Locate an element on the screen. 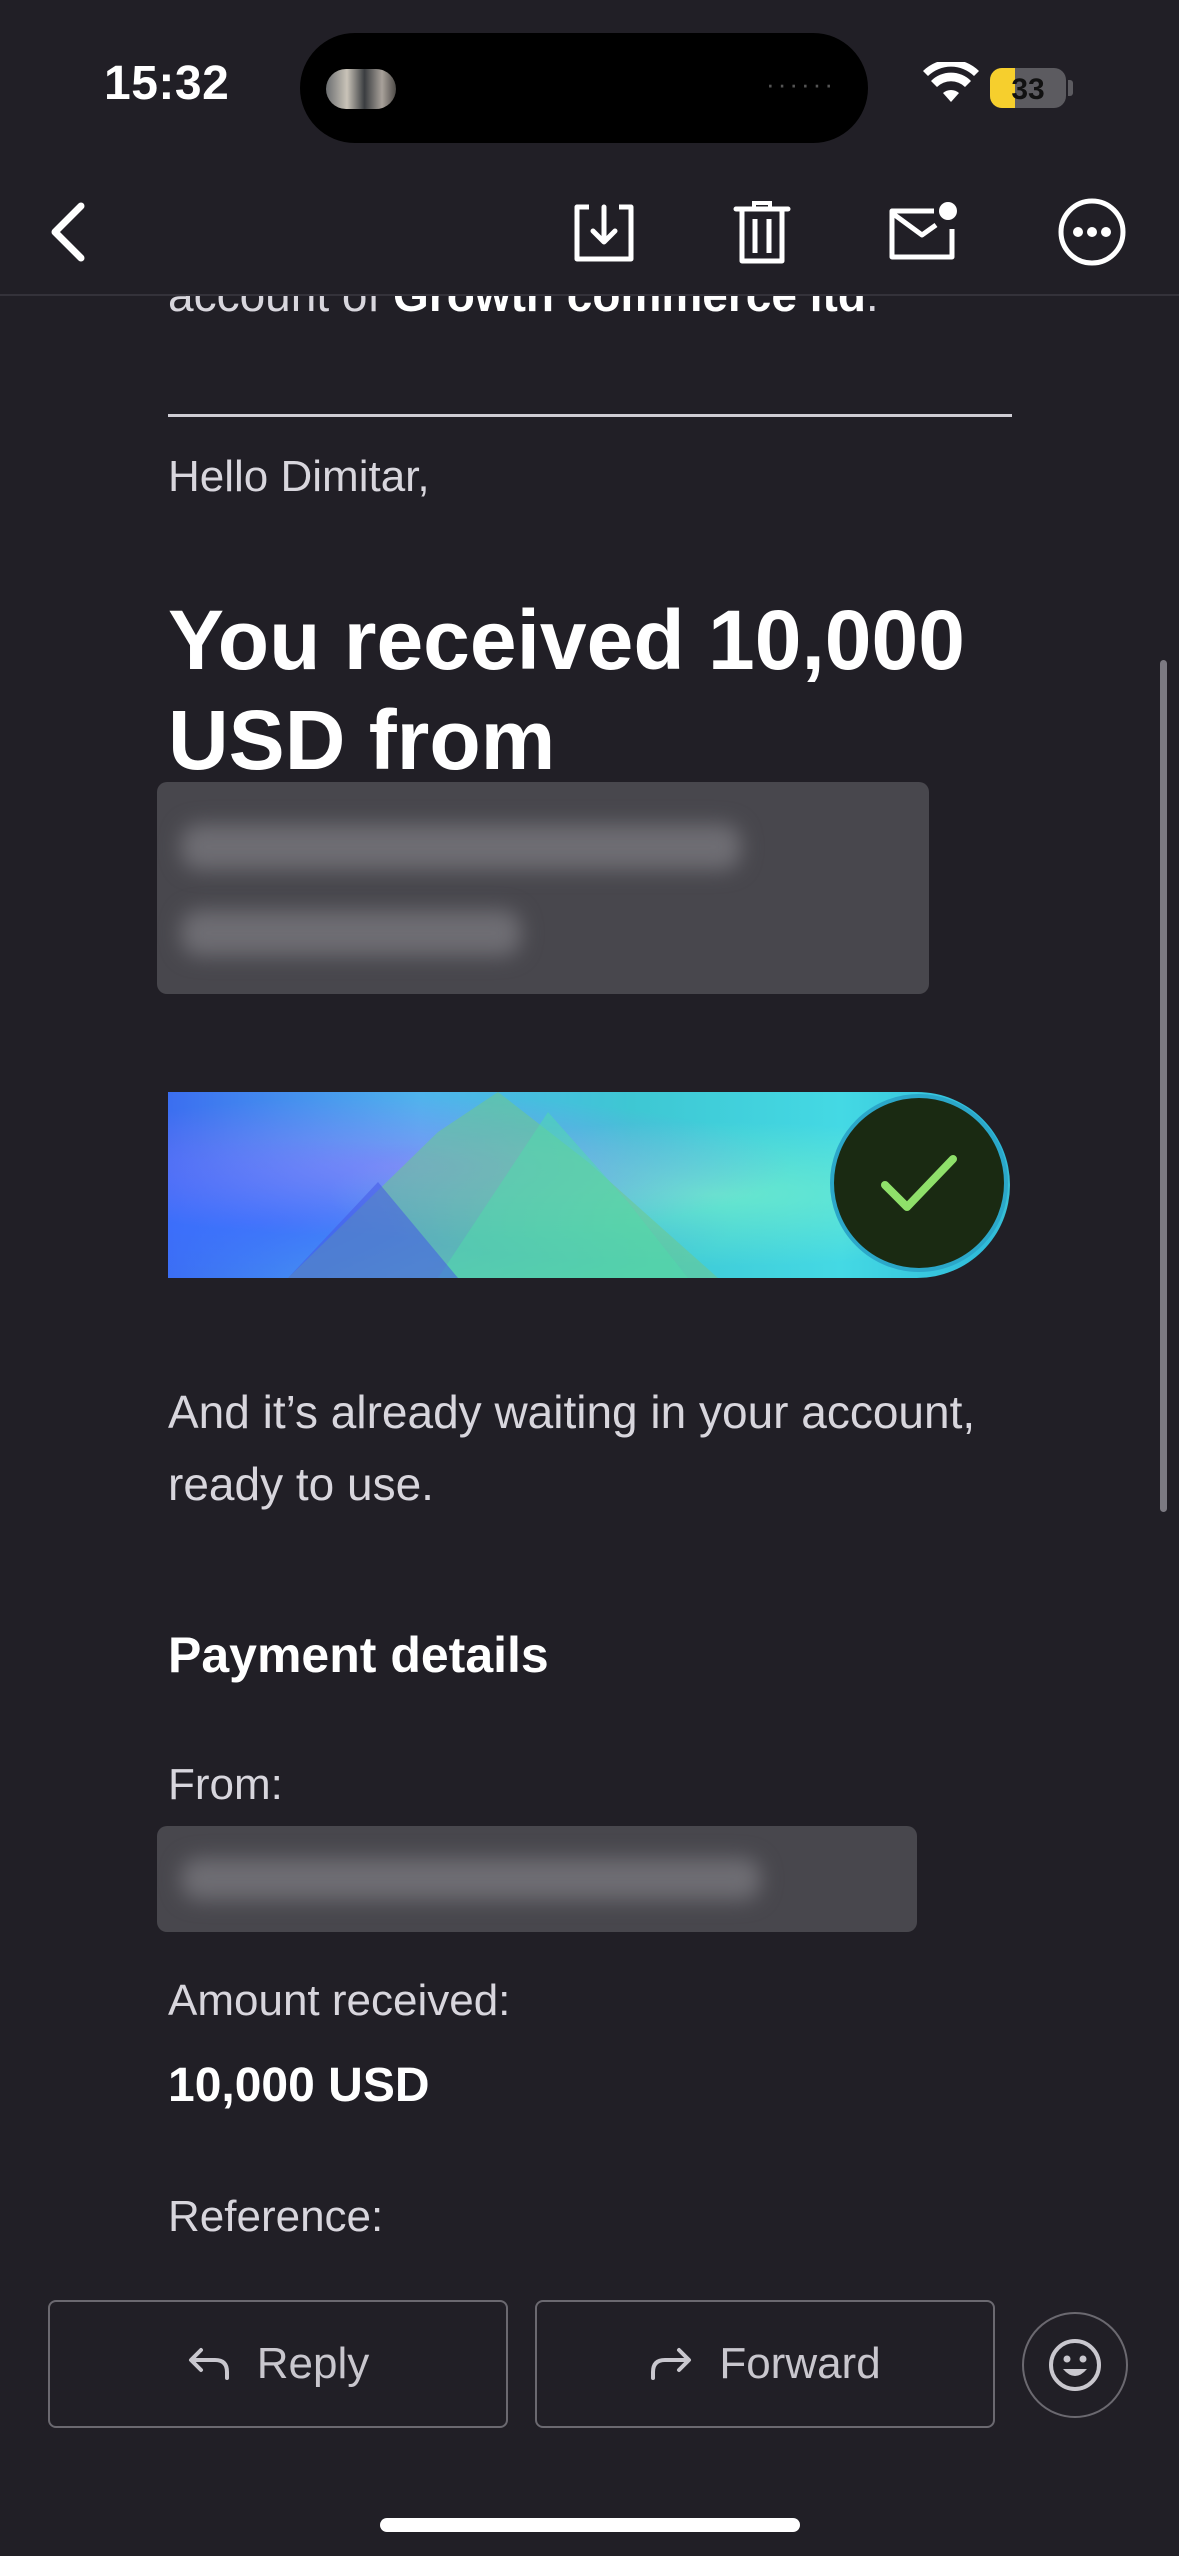  more-options-button is located at coordinates (1092, 232).